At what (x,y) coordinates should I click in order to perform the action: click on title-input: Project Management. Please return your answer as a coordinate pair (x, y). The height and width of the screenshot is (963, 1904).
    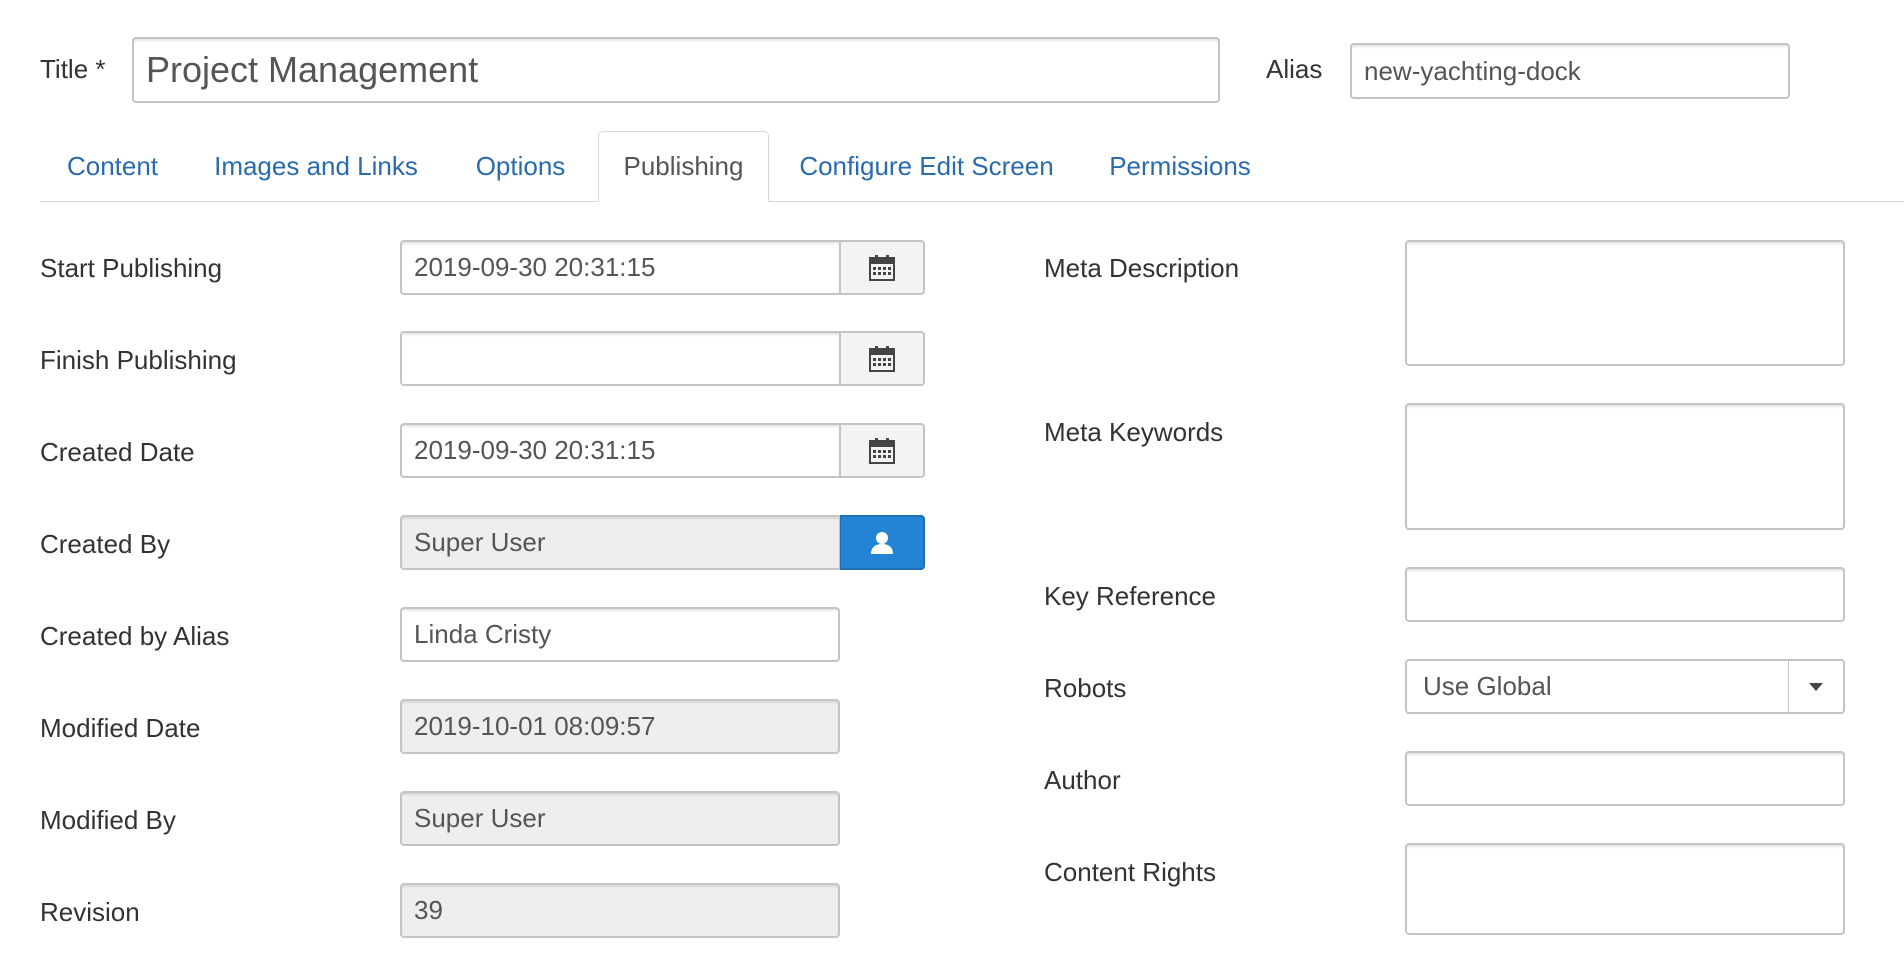
    Looking at the image, I should click on (676, 70).